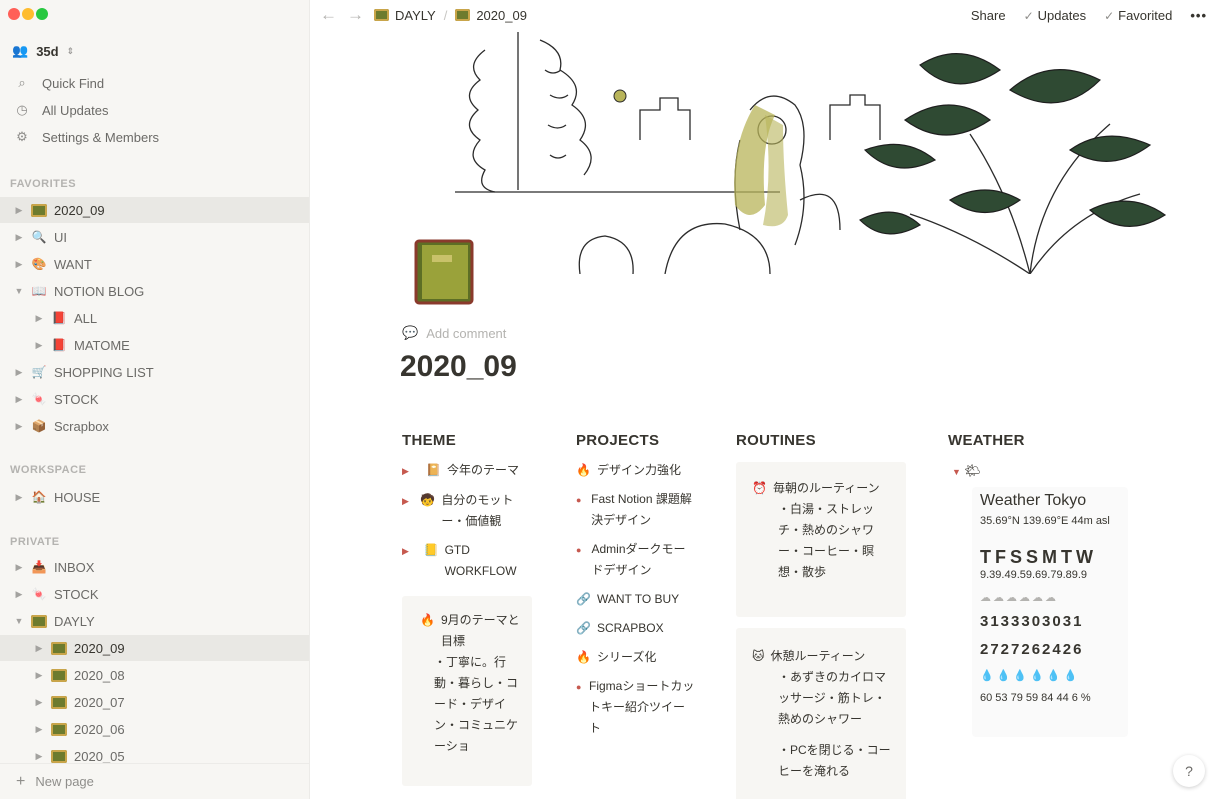 This screenshot has height=799, width=1217. What do you see at coordinates (636, 470) in the screenshot?
I see `toggle-item: 🔥 デザイン力強化` at bounding box center [636, 470].